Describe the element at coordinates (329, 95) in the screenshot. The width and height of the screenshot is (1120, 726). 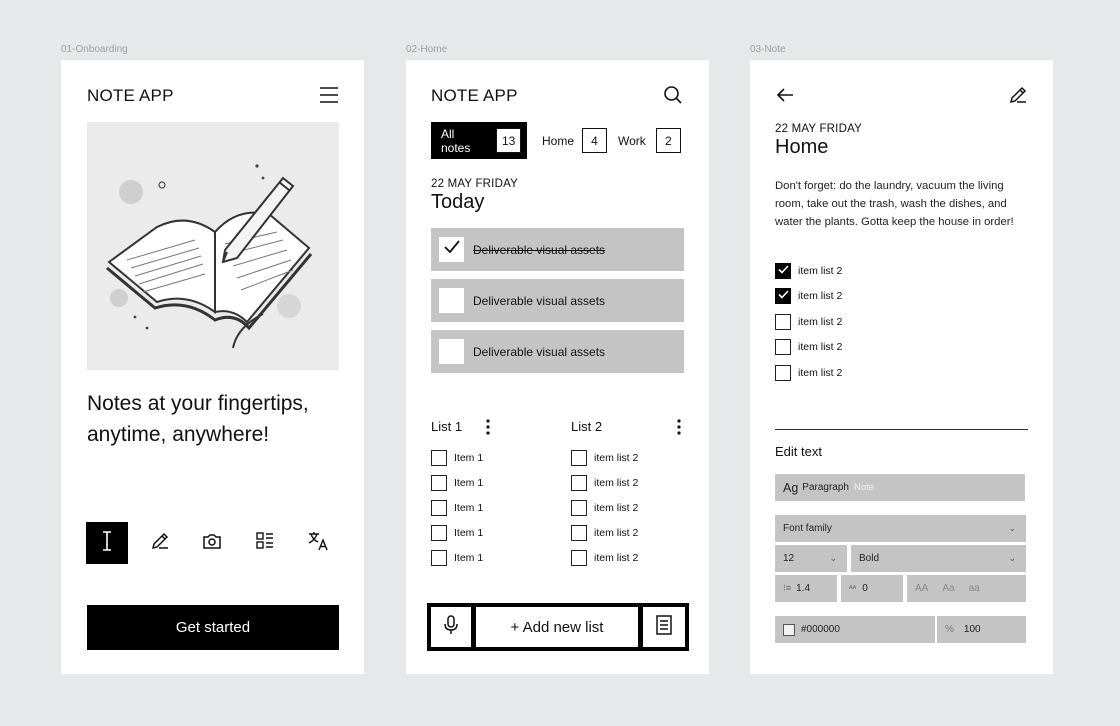
I see `hamburger-menu-icon` at that location.